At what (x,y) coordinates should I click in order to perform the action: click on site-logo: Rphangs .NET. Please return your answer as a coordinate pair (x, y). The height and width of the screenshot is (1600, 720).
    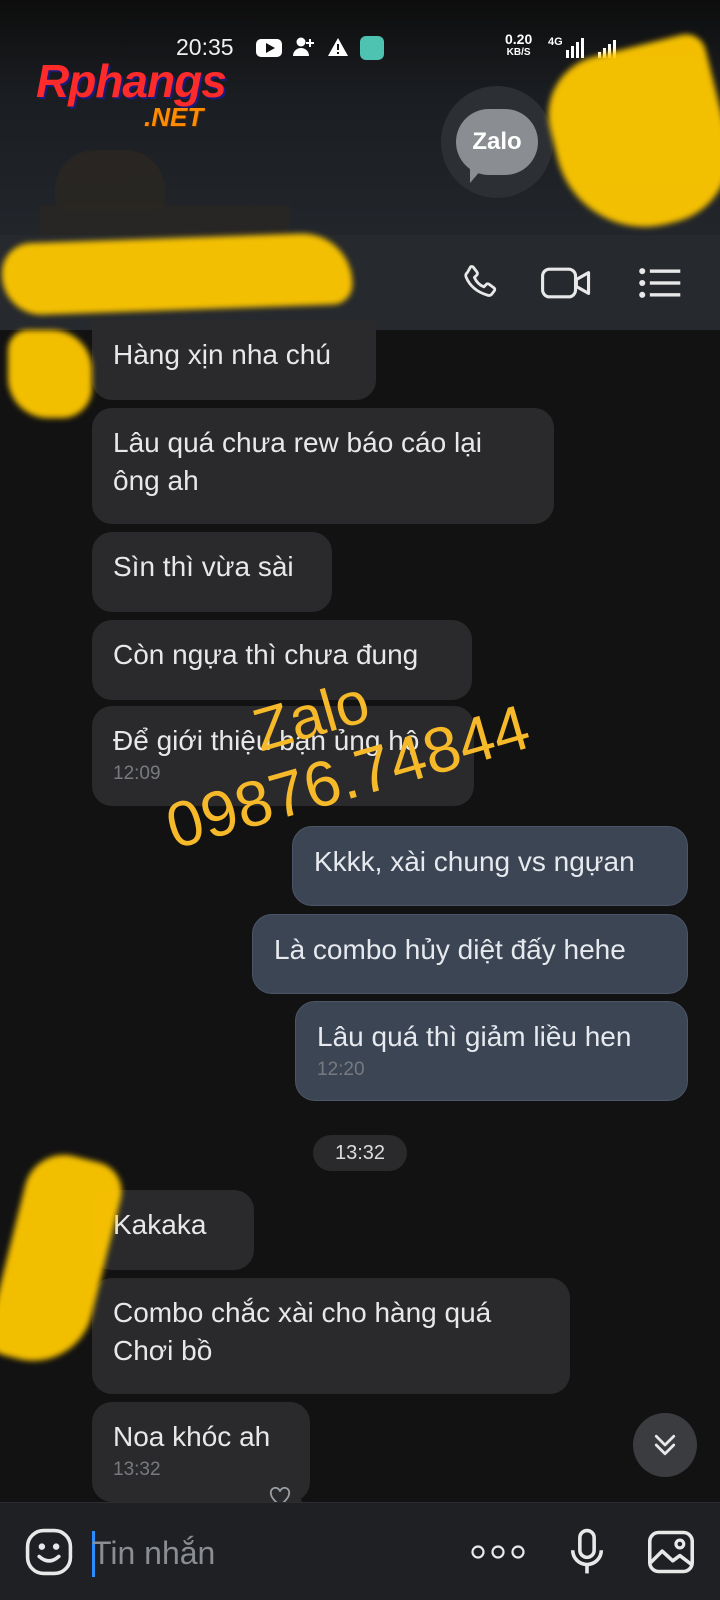
    Looking at the image, I should click on (131, 93).